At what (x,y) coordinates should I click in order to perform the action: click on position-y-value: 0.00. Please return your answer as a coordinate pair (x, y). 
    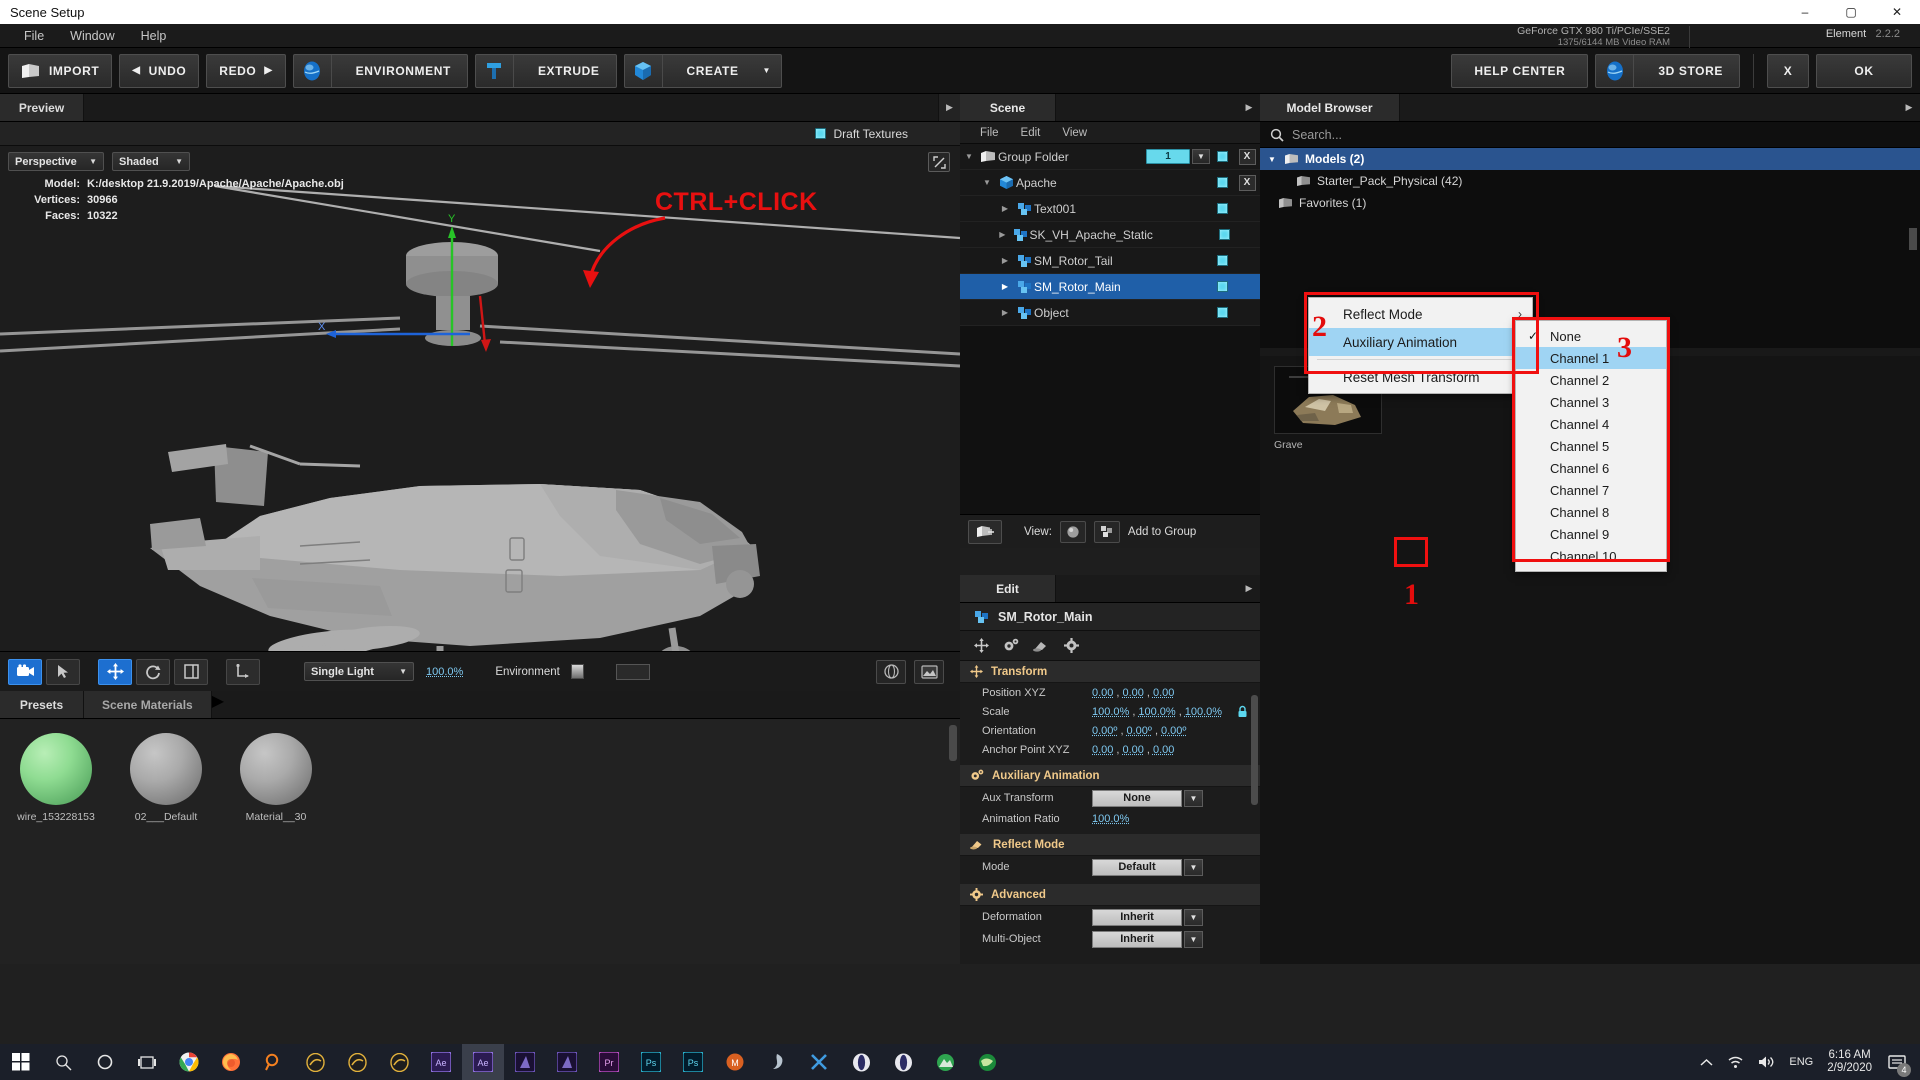
    Looking at the image, I should click on (1132, 693).